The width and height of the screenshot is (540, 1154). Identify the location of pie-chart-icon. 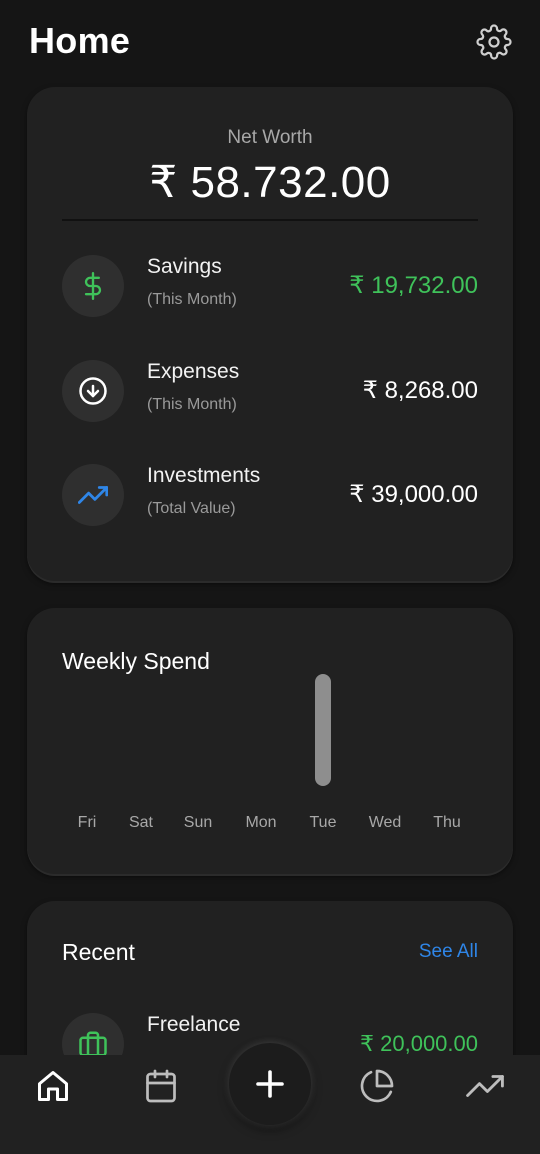
(377, 1086).